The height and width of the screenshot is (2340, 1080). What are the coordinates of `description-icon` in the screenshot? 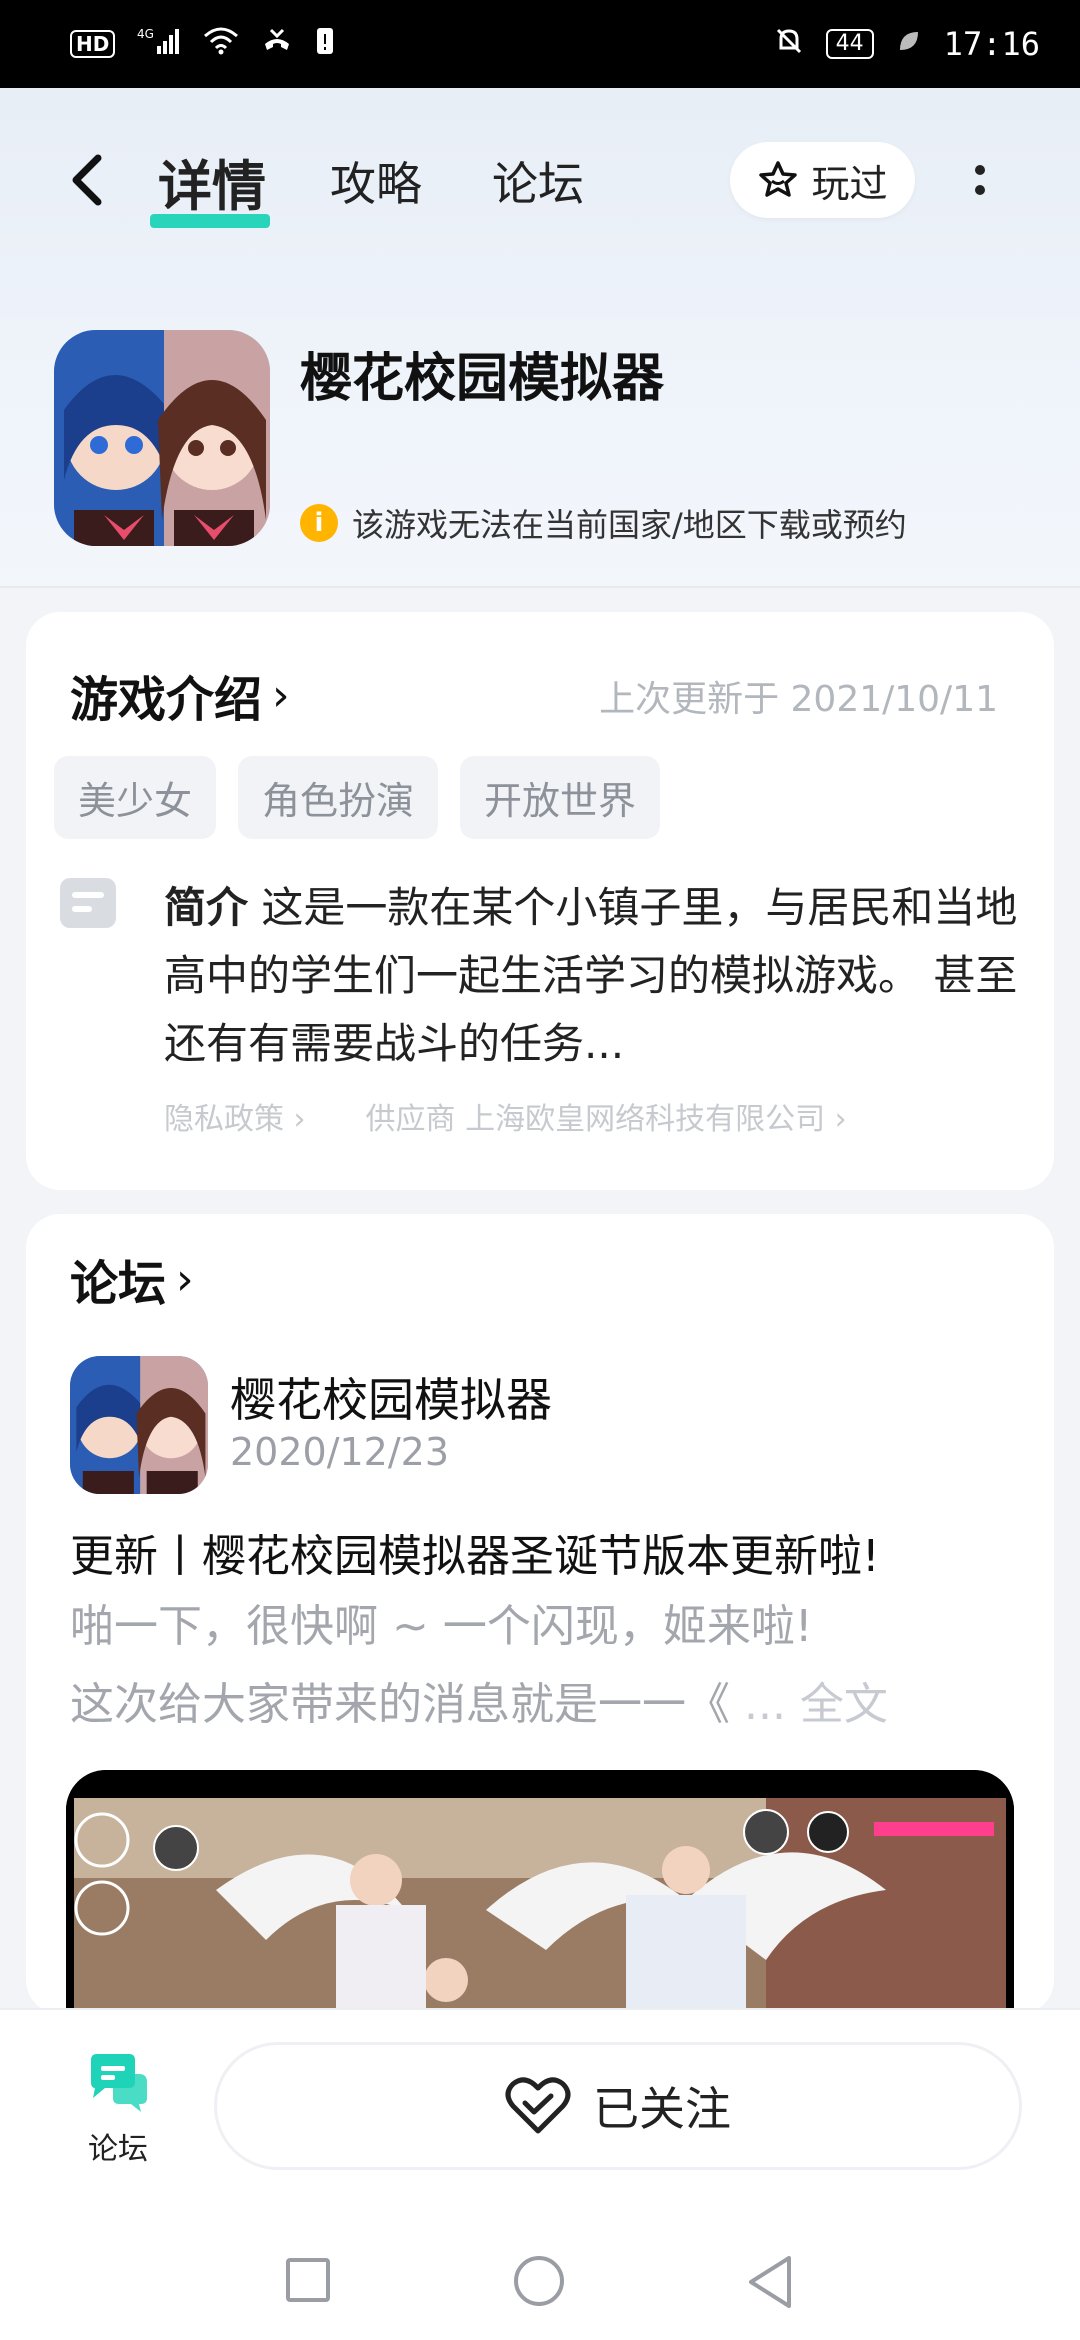 It's located at (88, 903).